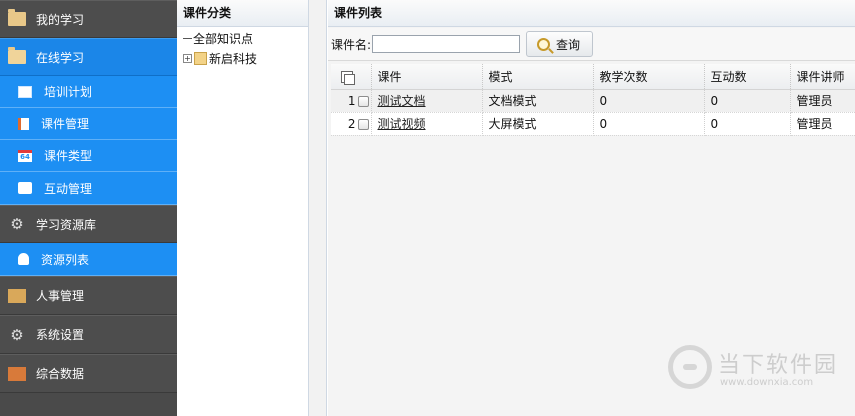 The image size is (855, 416). Describe the element at coordinates (88, 334) in the screenshot. I see `nav-system-settings: ⚙ 系统设置` at that location.